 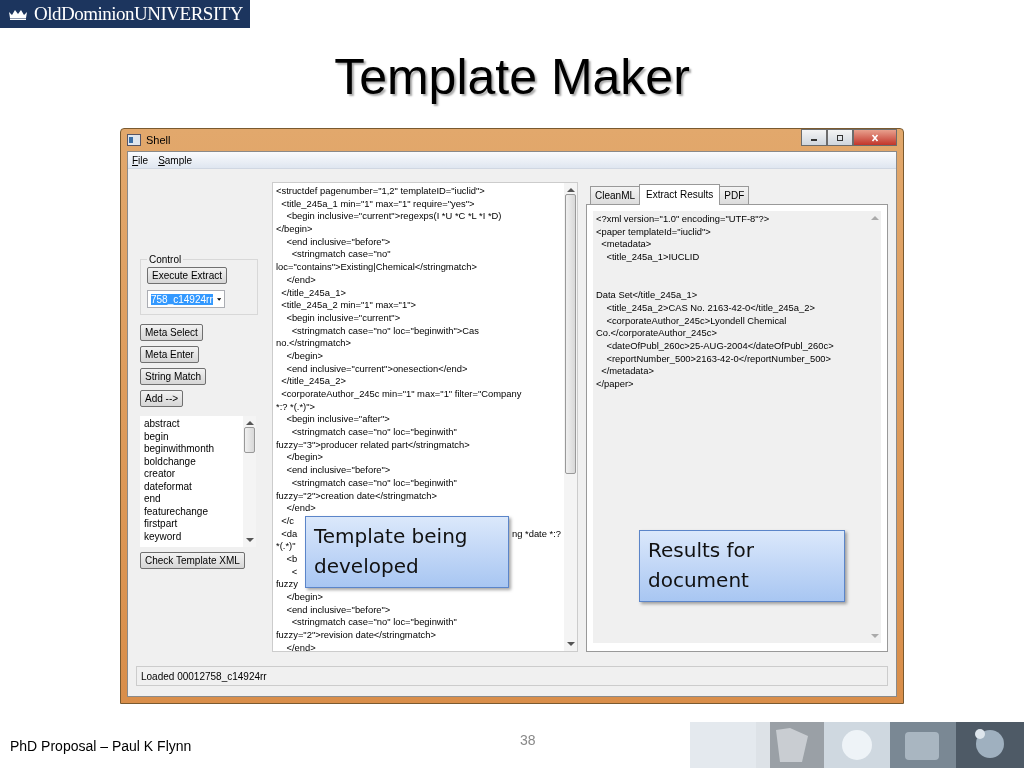 What do you see at coordinates (204, 676) in the screenshot?
I see `status-text: Loaded 00012758_c14924rr` at bounding box center [204, 676].